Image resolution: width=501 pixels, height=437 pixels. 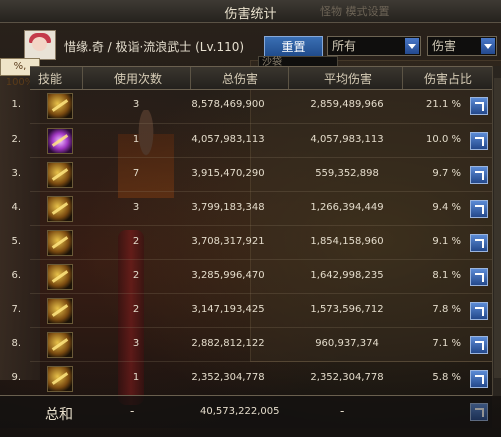 I want to click on average-damage-cell: 559,352,898, so click(x=347, y=173).